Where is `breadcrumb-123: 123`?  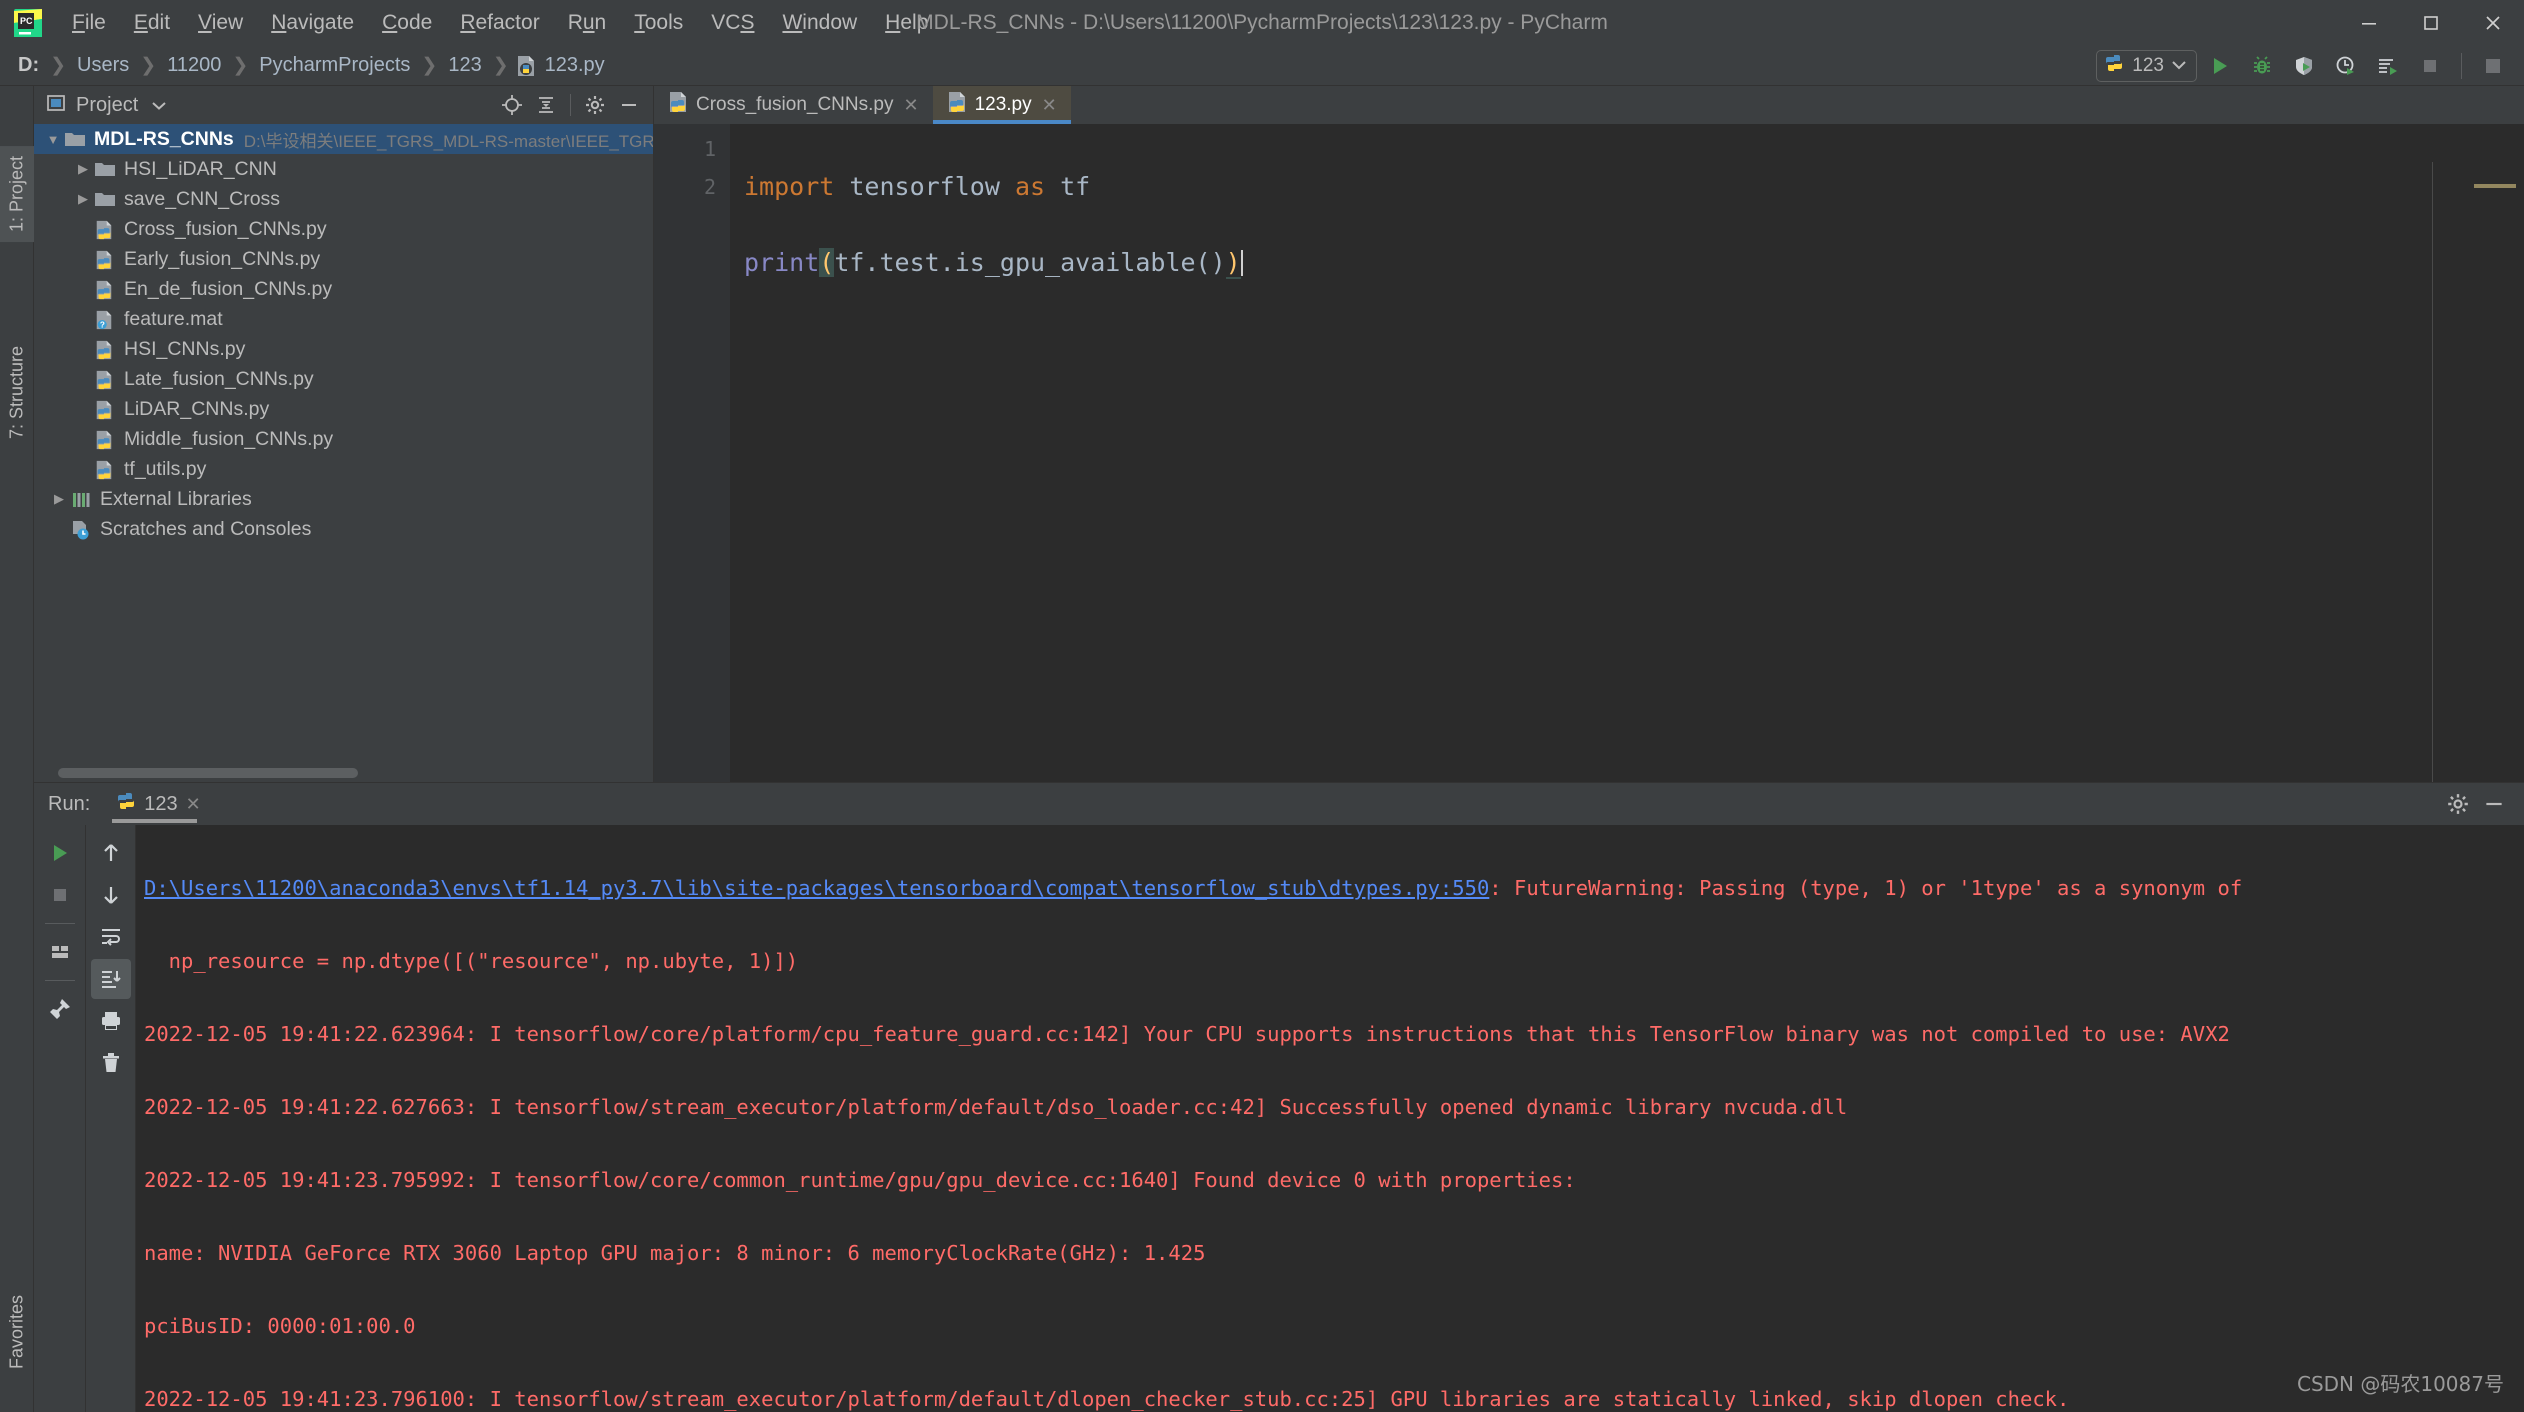
breadcrumb-123: 123 is located at coordinates (464, 65).